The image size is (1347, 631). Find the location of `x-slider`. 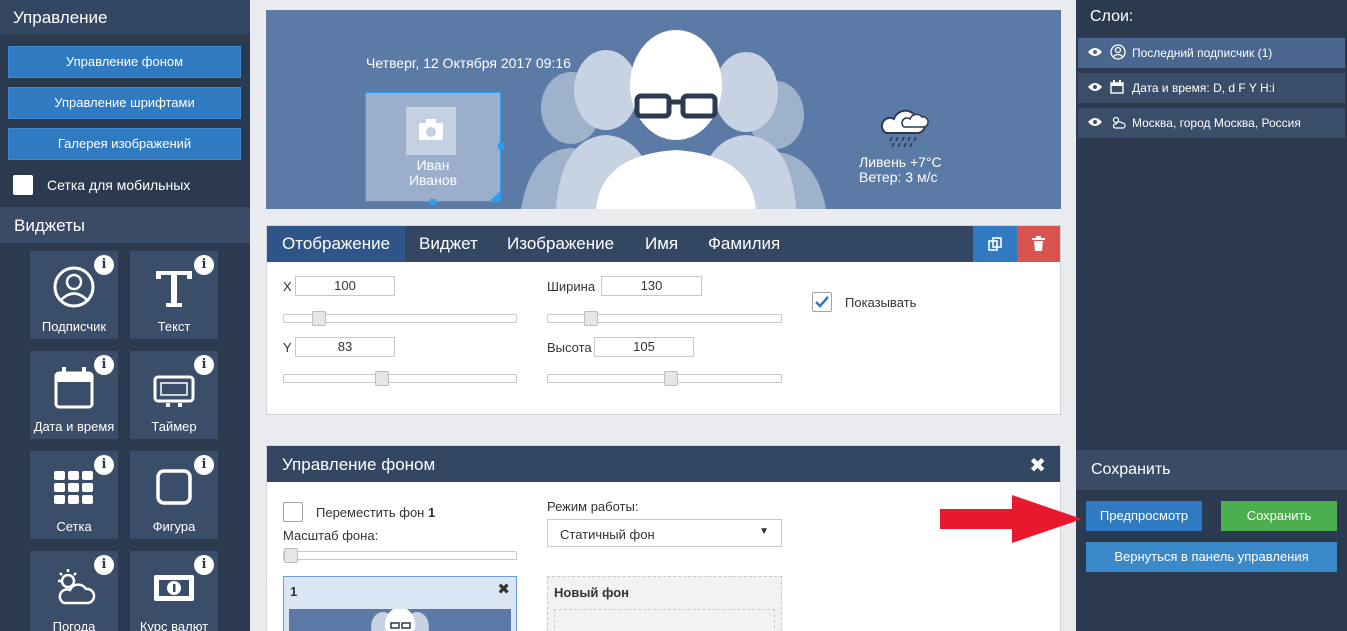

x-slider is located at coordinates (400, 318).